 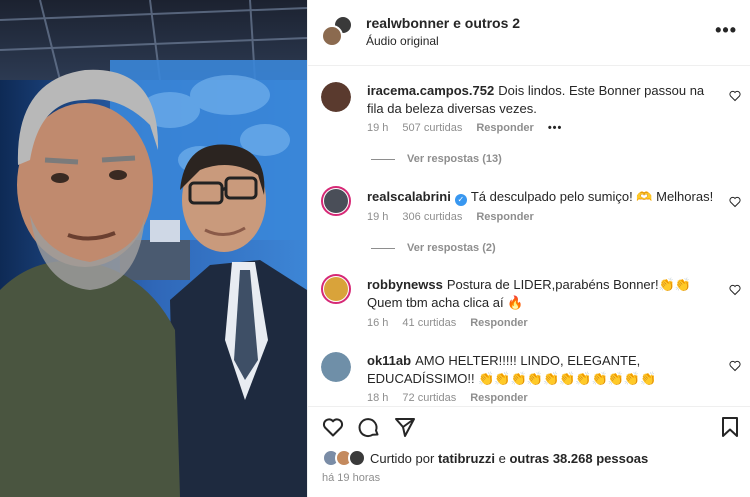 What do you see at coordinates (466, 458) in the screenshot?
I see `liker-username: tatibruzzi` at bounding box center [466, 458].